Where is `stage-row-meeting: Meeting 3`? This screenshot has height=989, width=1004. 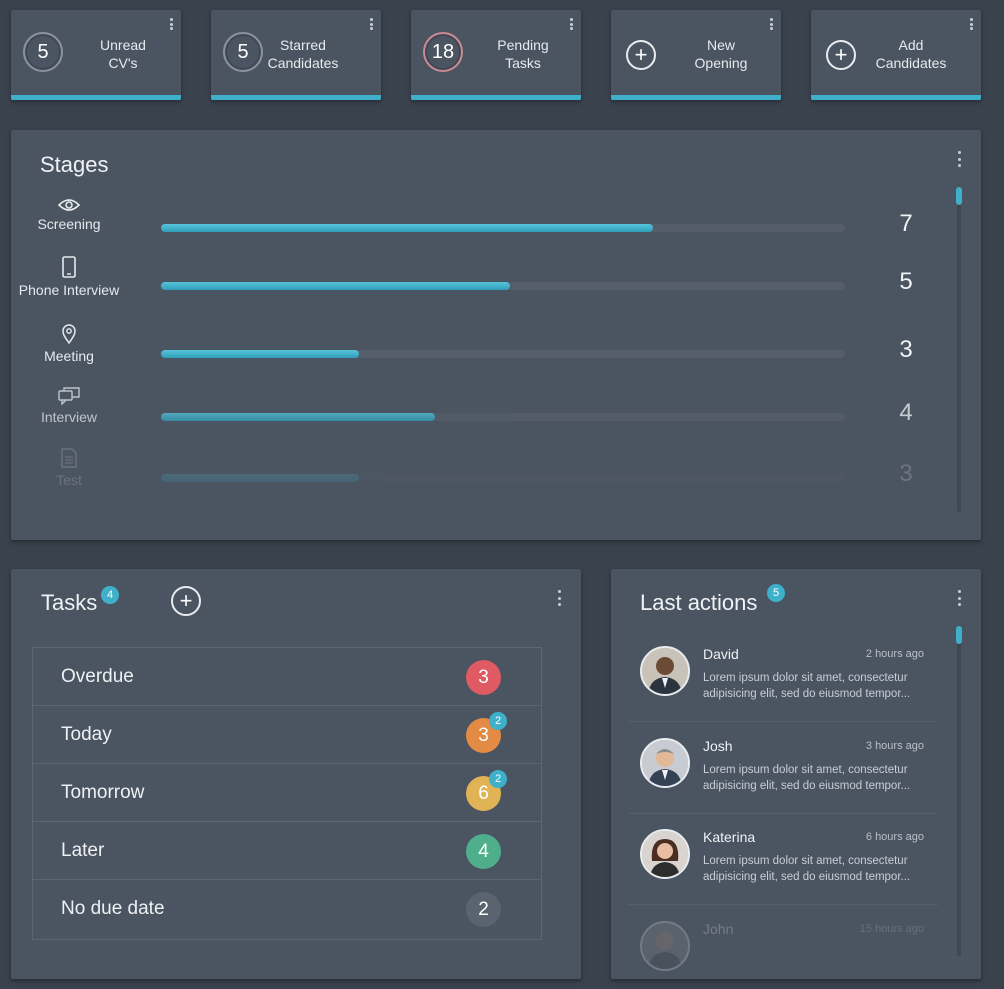
stage-row-meeting: Meeting 3 is located at coordinates (481, 349).